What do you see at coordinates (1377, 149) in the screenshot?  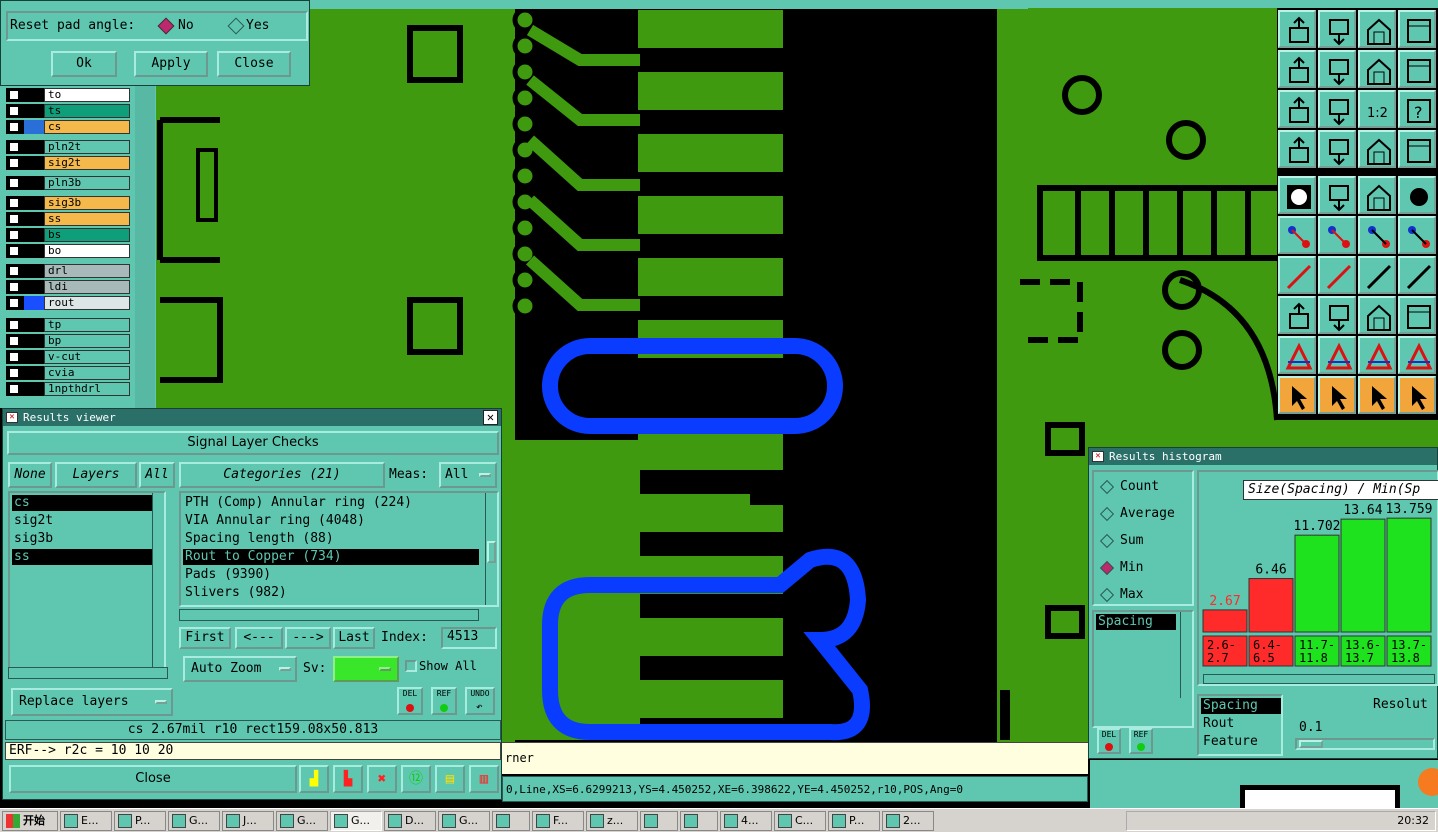 I see `layer-list-icon` at bounding box center [1377, 149].